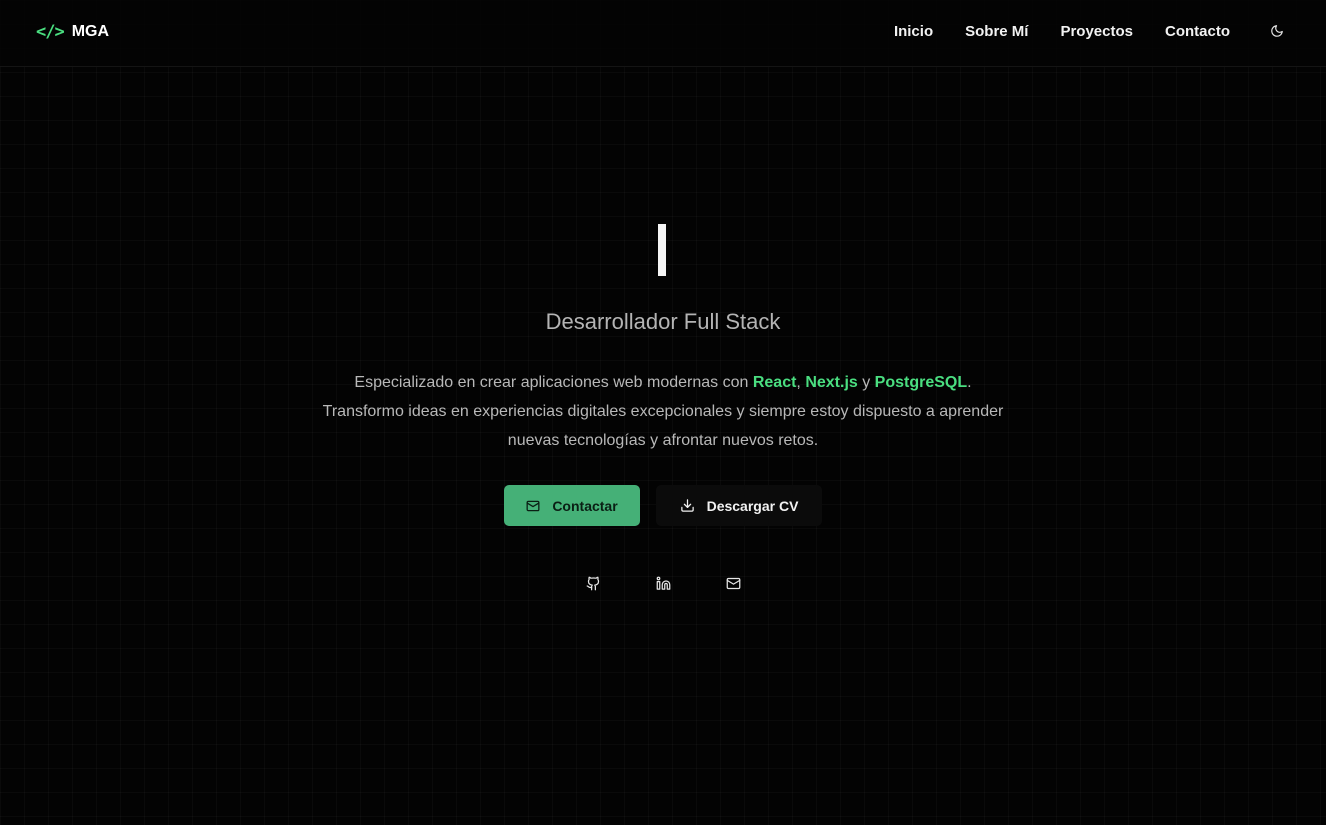 Image resolution: width=1326 pixels, height=825 pixels. I want to click on contact-button-label: Contactar, so click(585, 505).